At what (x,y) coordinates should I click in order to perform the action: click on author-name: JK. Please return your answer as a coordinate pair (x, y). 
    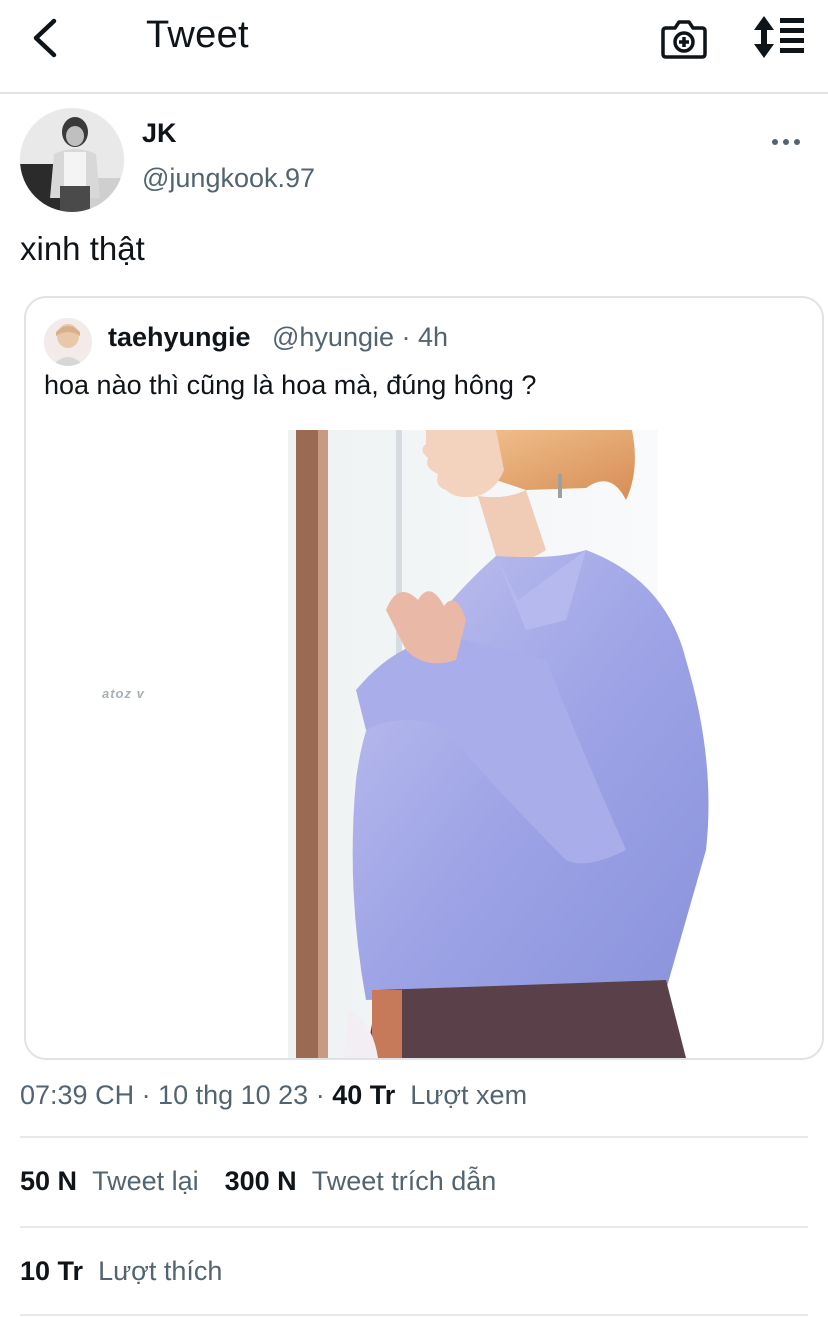
    Looking at the image, I should click on (159, 133).